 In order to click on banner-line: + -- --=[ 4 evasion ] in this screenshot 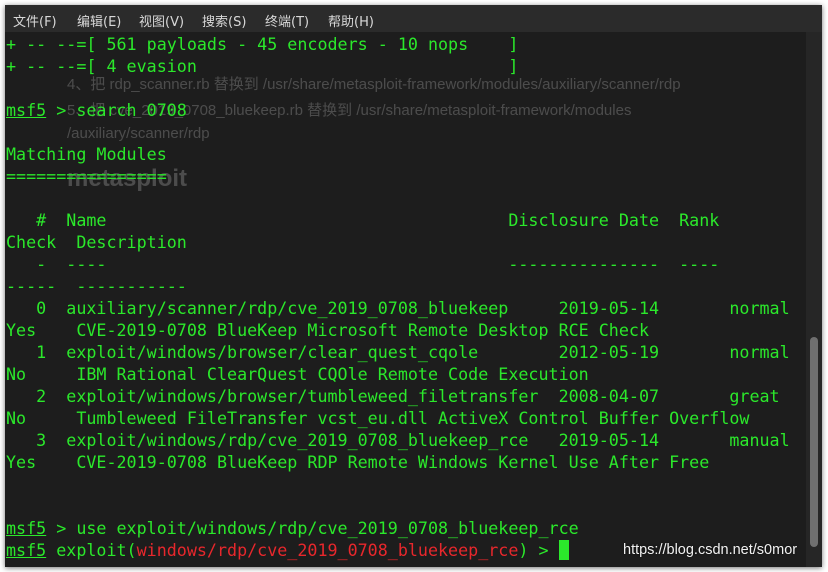, I will do `click(262, 66)`.